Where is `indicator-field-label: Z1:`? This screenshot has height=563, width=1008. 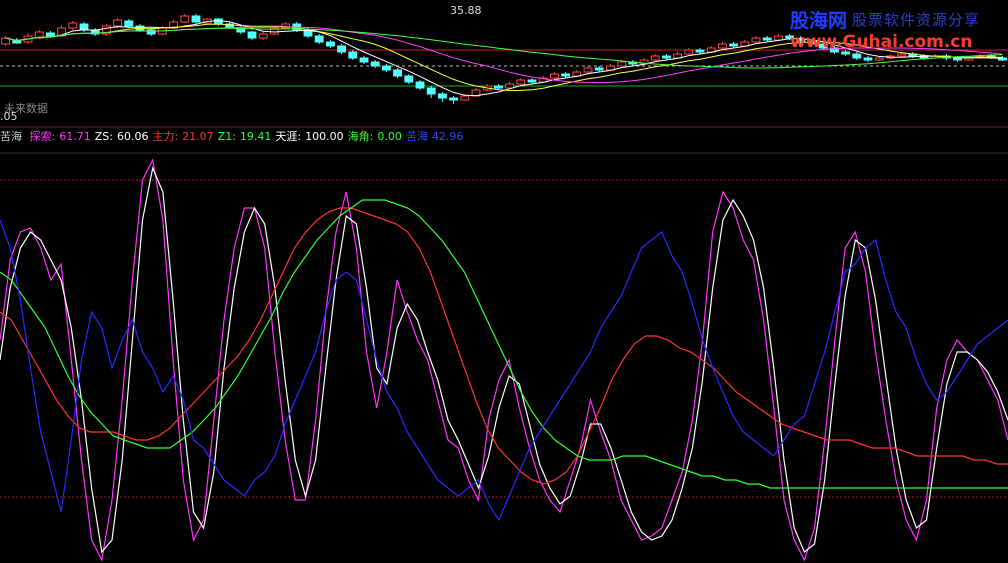
indicator-field-label: Z1: is located at coordinates (226, 136).